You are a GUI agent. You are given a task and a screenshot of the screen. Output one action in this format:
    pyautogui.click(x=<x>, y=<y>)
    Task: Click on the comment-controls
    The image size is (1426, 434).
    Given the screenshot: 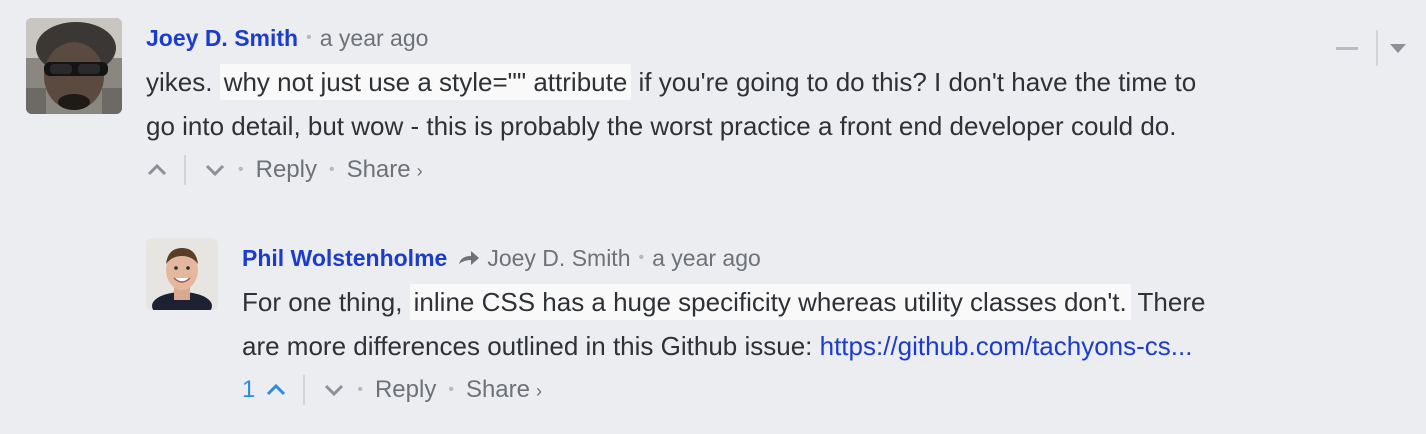 What is the action you would take?
    pyautogui.click(x=1376, y=48)
    